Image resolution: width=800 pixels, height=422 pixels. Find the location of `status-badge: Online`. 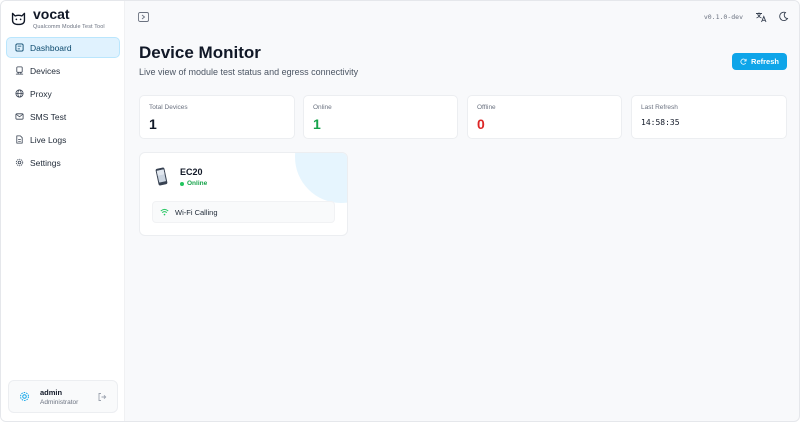

status-badge: Online is located at coordinates (193, 183).